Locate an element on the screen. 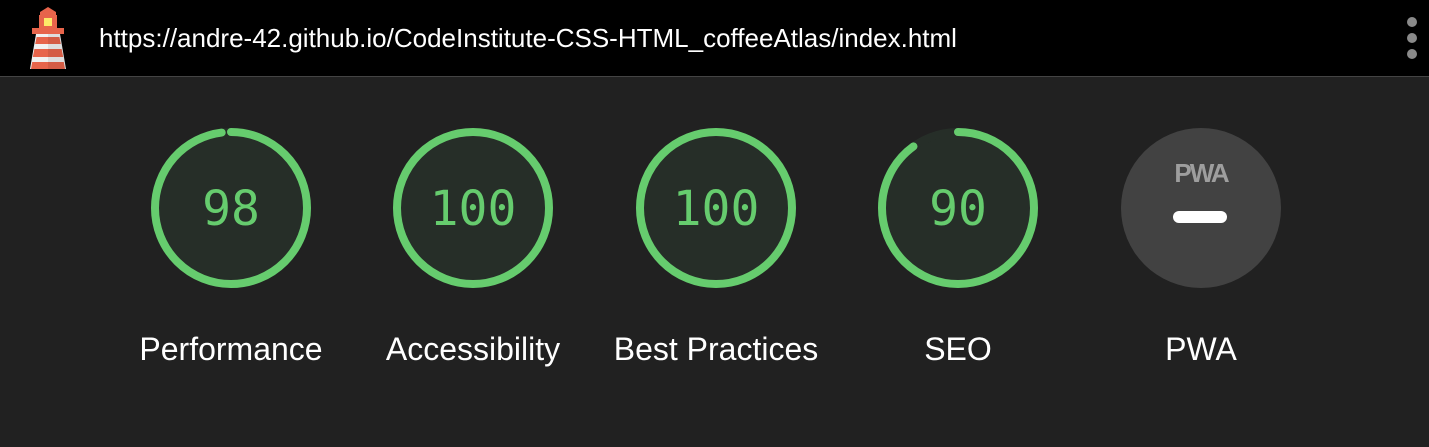 The image size is (1429, 447). gauge-score-value: 90 is located at coordinates (958, 209).